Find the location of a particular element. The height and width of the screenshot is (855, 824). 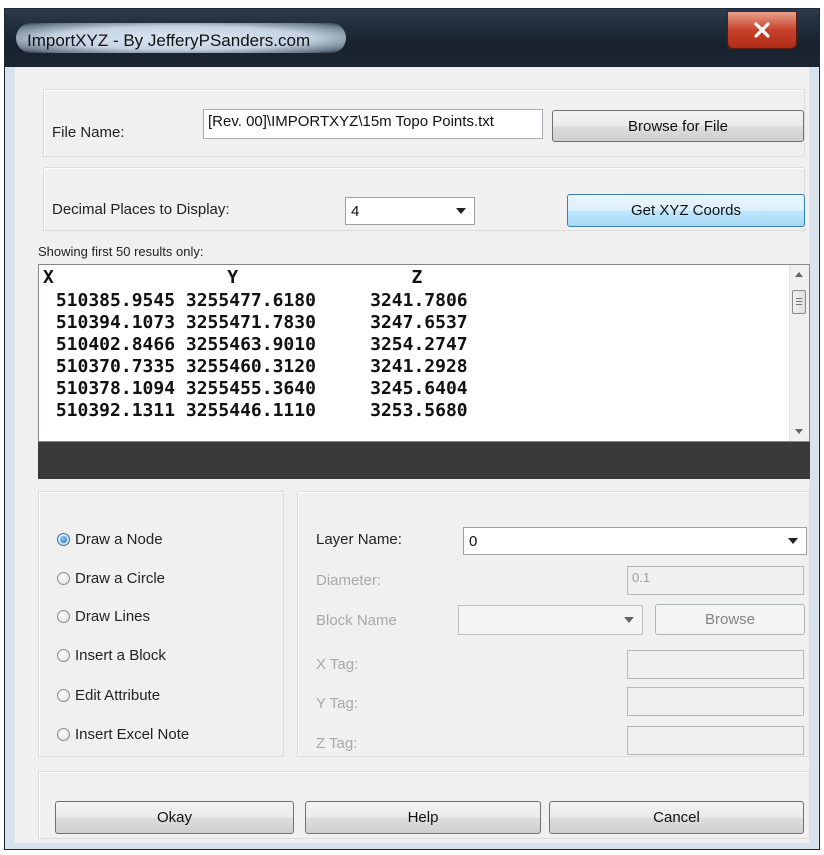

y-tag-input is located at coordinates (715, 701).